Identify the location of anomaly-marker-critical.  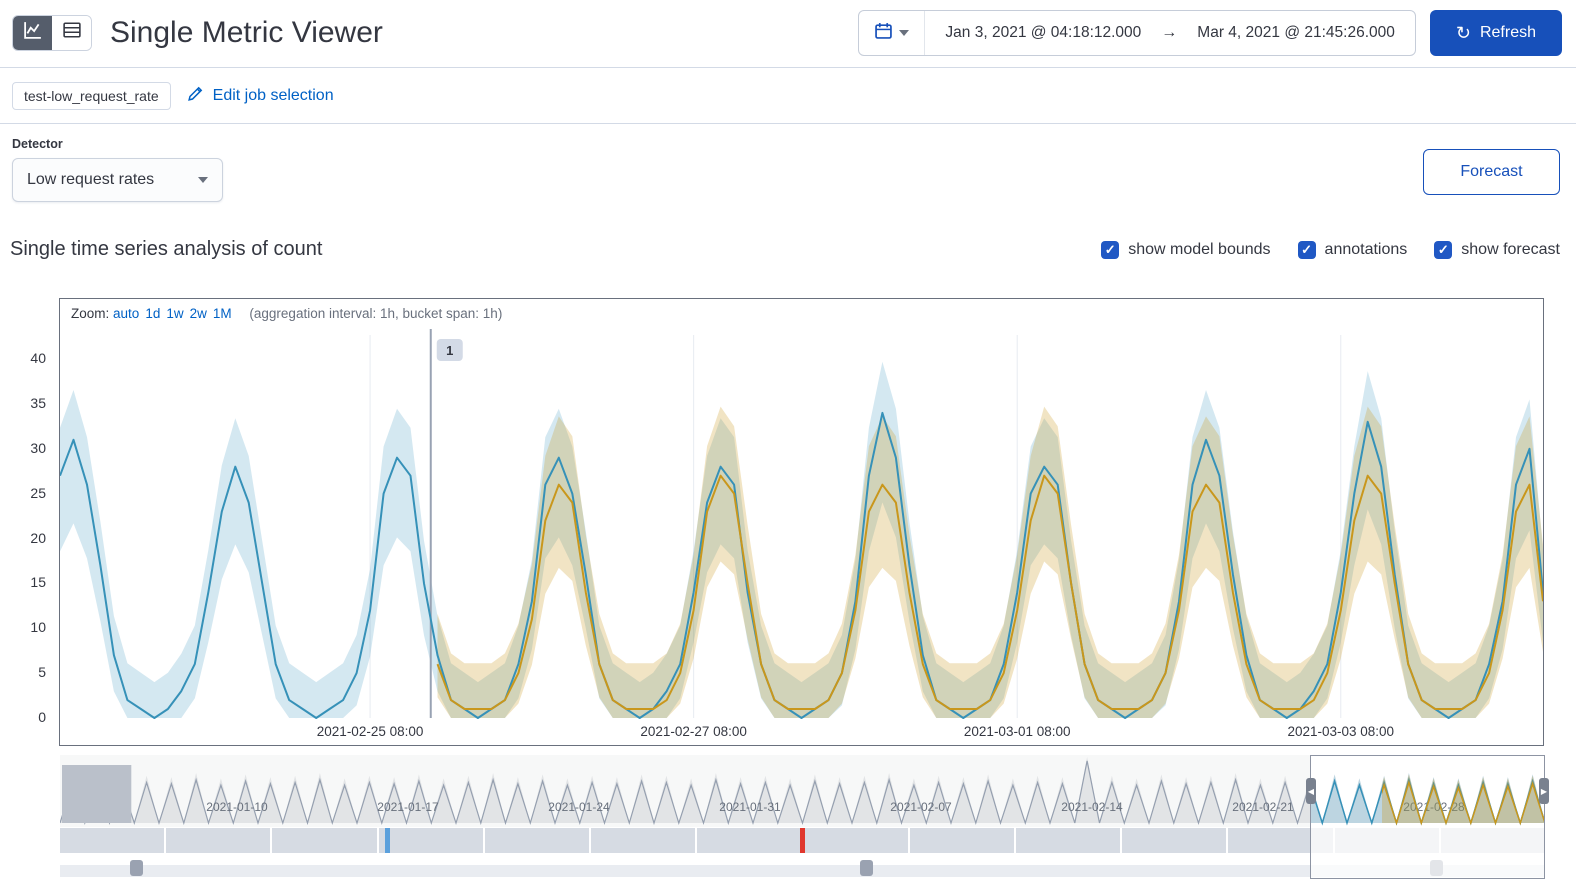
(802, 840).